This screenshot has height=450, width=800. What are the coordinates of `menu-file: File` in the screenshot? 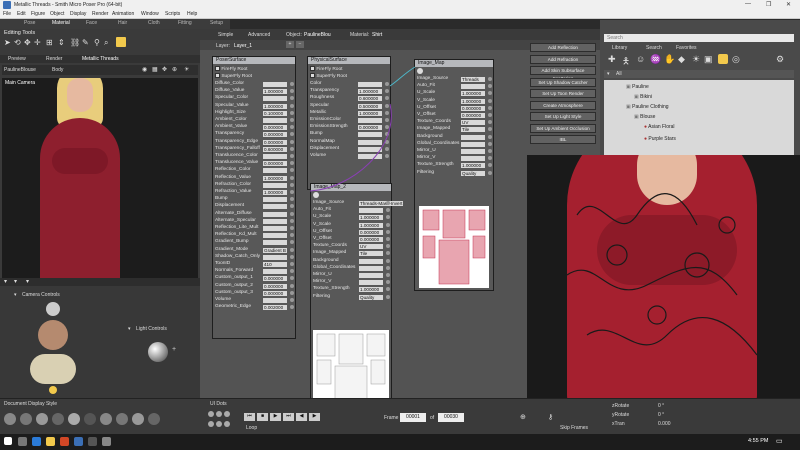 It's located at (7, 14).